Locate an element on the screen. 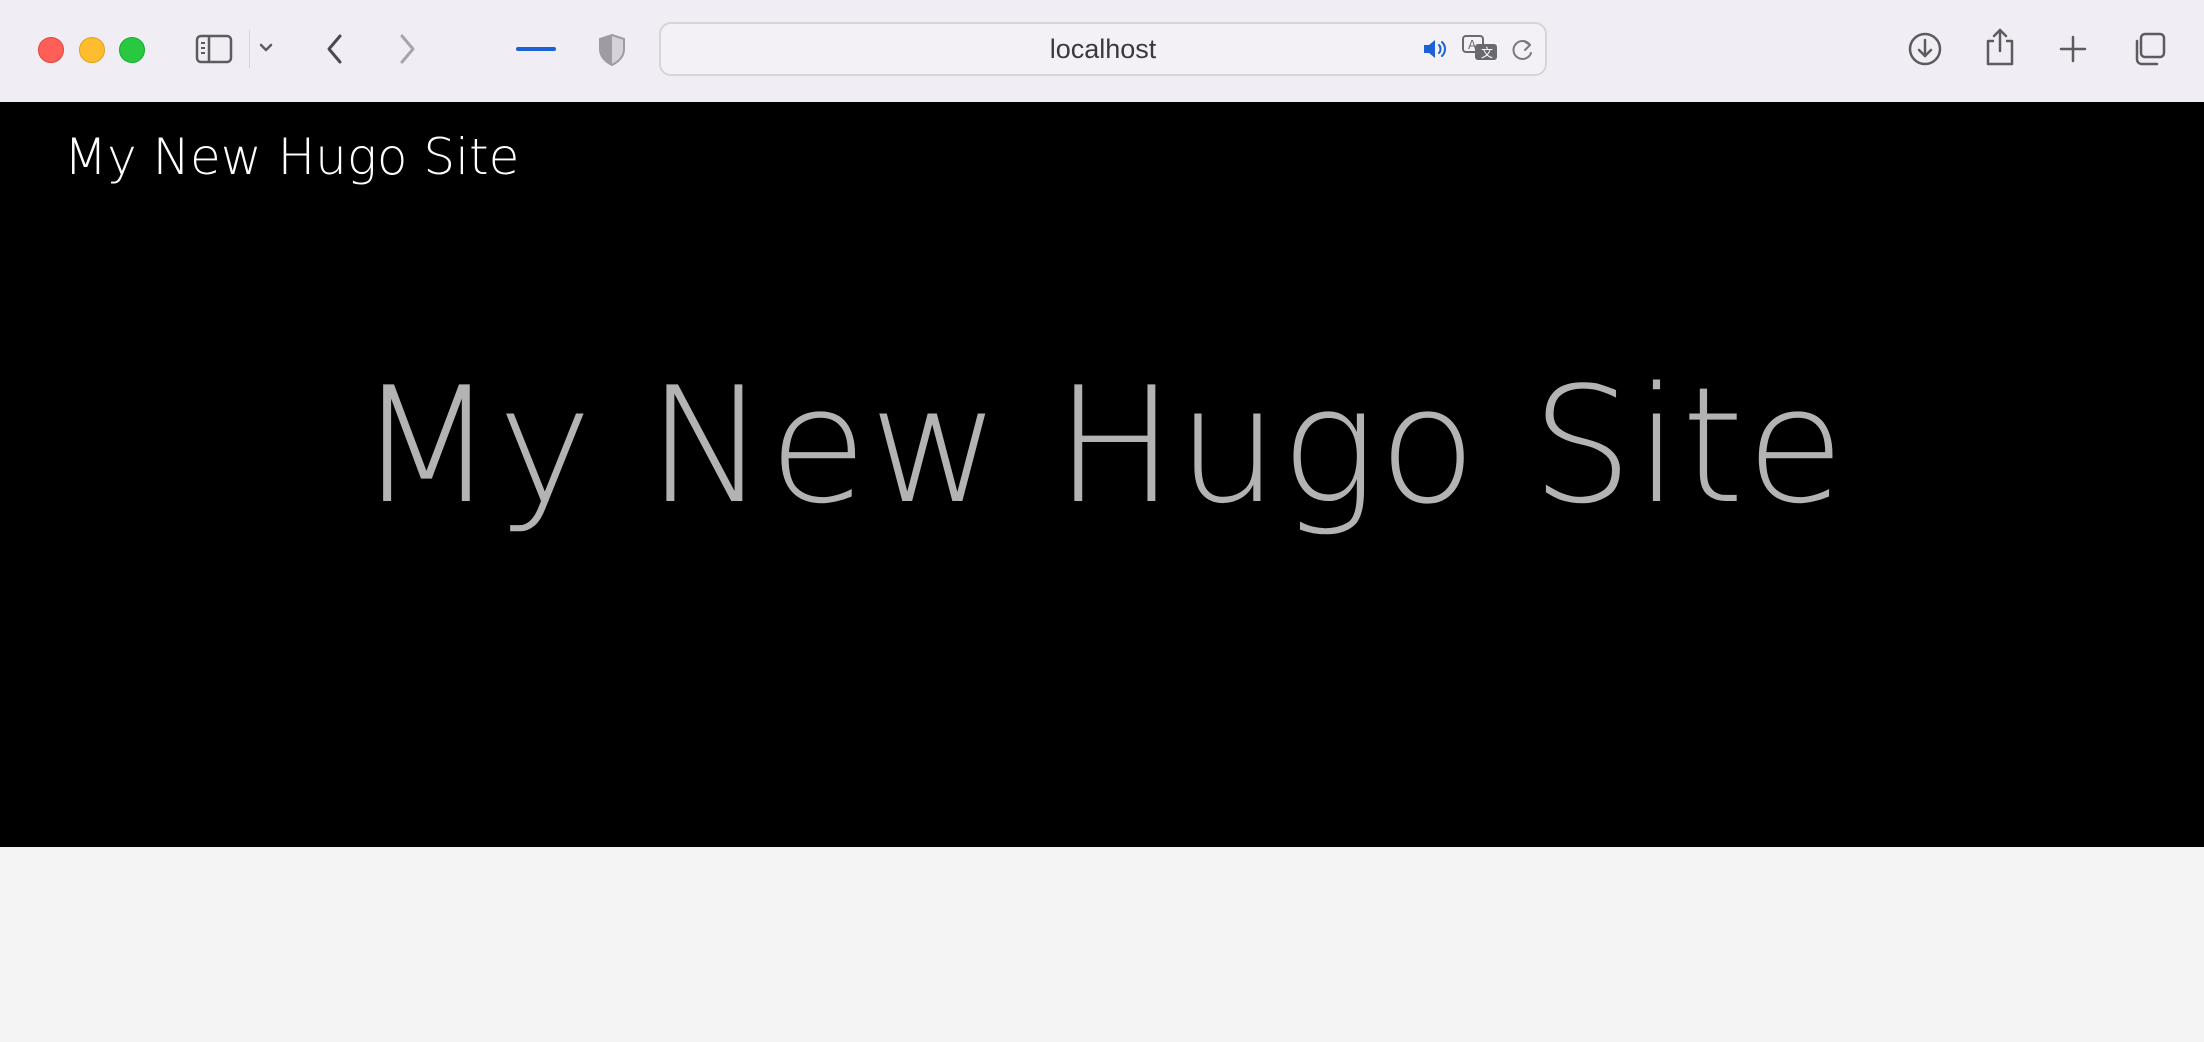 This screenshot has width=2204, height=1042. hero-title: My New Hugo Site is located at coordinates (1102, 445).